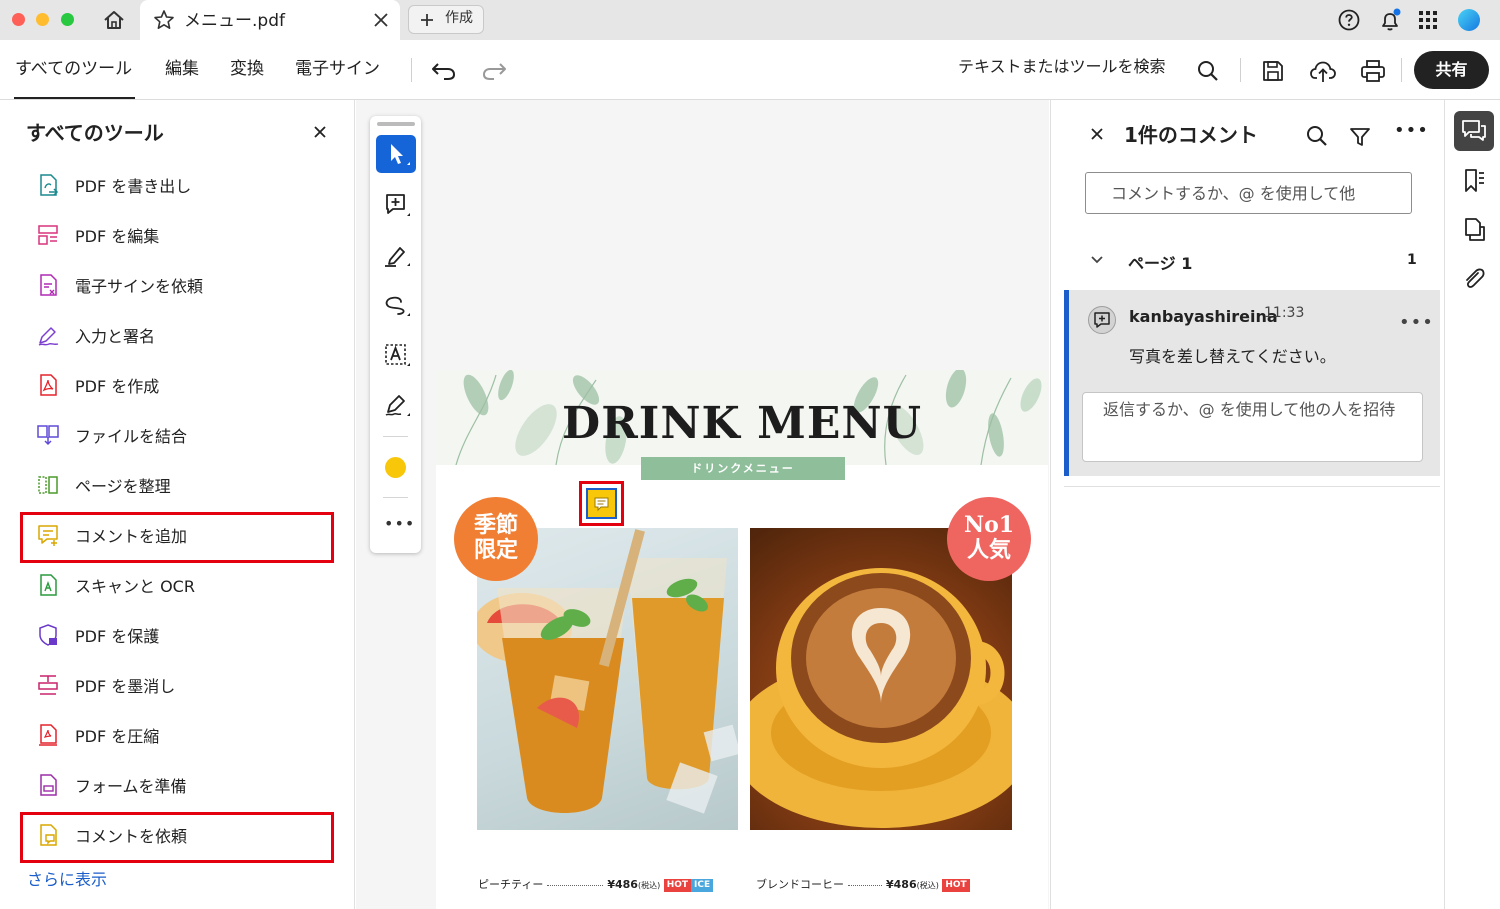 This screenshot has width=1500, height=909. I want to click on tool-item: PDF を保護, so click(176, 635).